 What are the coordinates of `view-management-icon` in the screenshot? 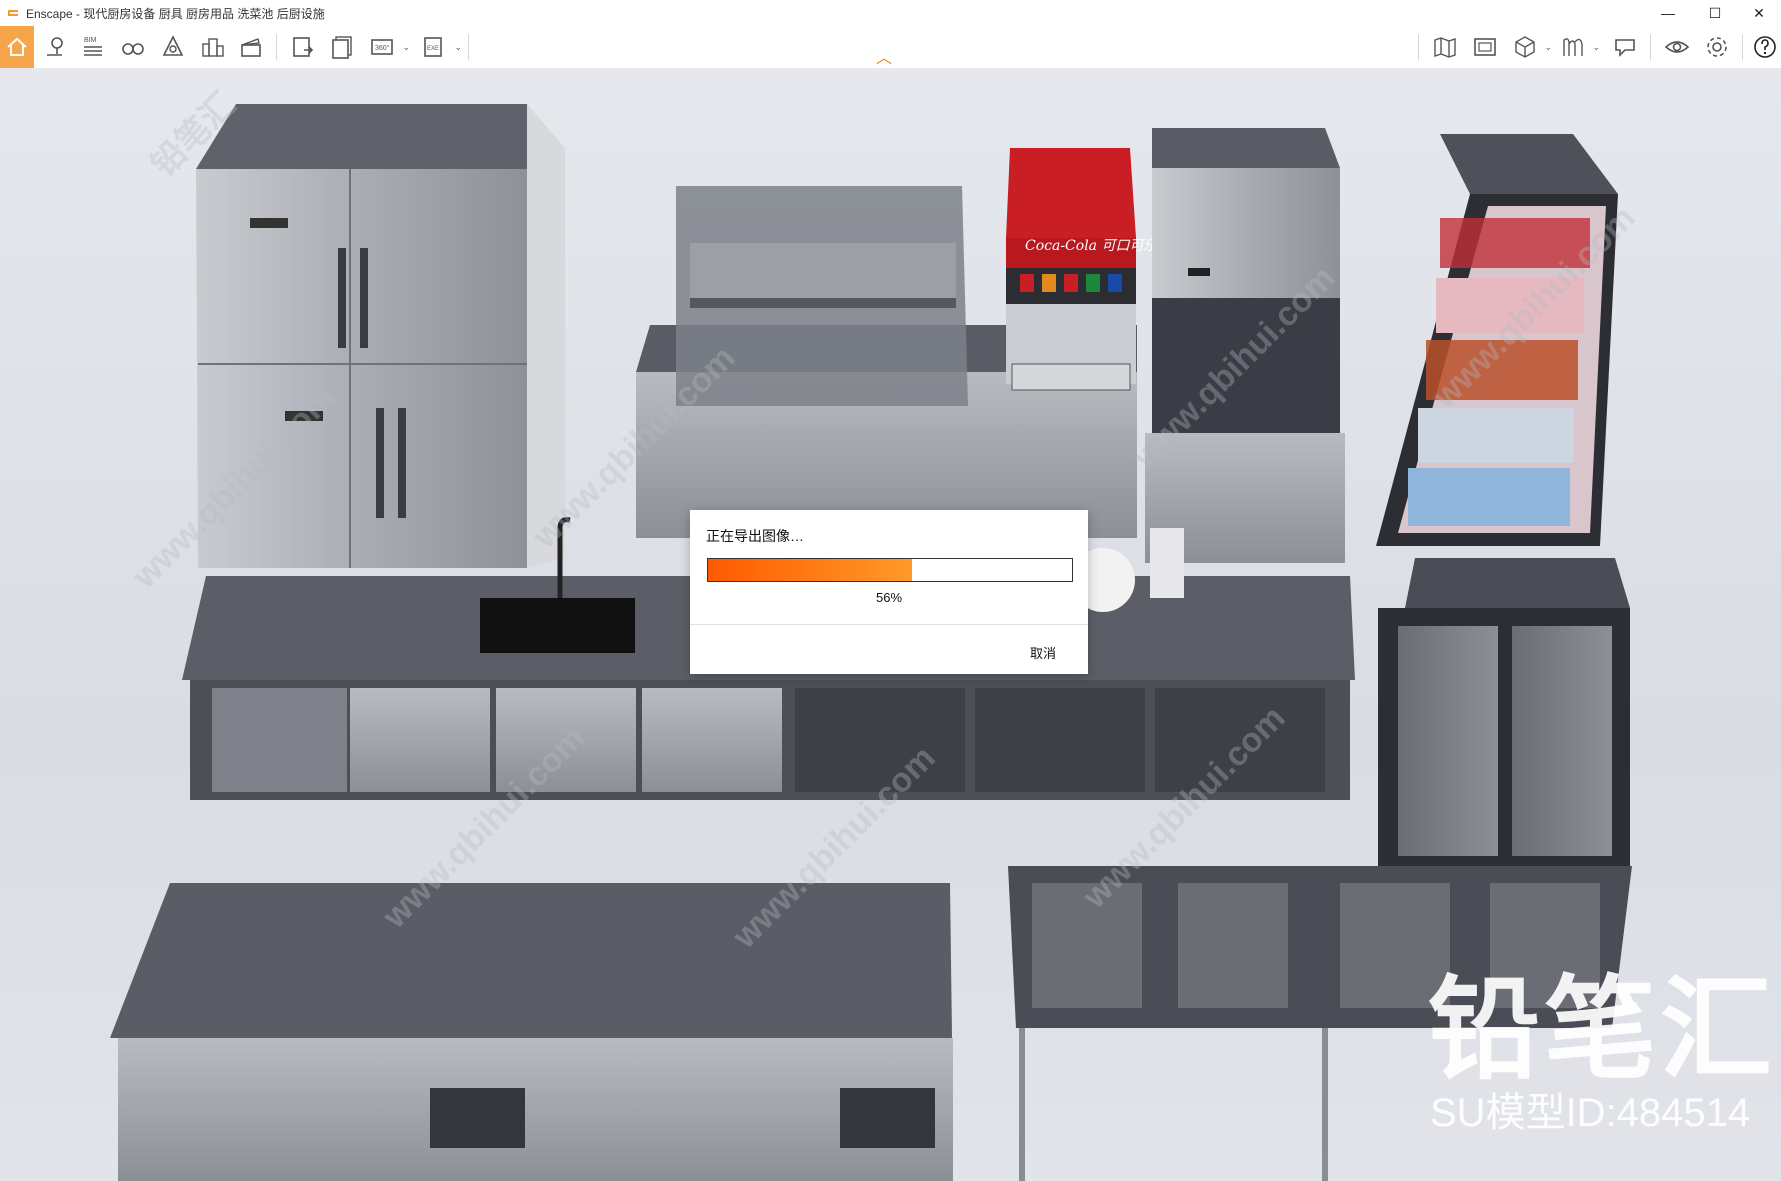 It's located at (1485, 47).